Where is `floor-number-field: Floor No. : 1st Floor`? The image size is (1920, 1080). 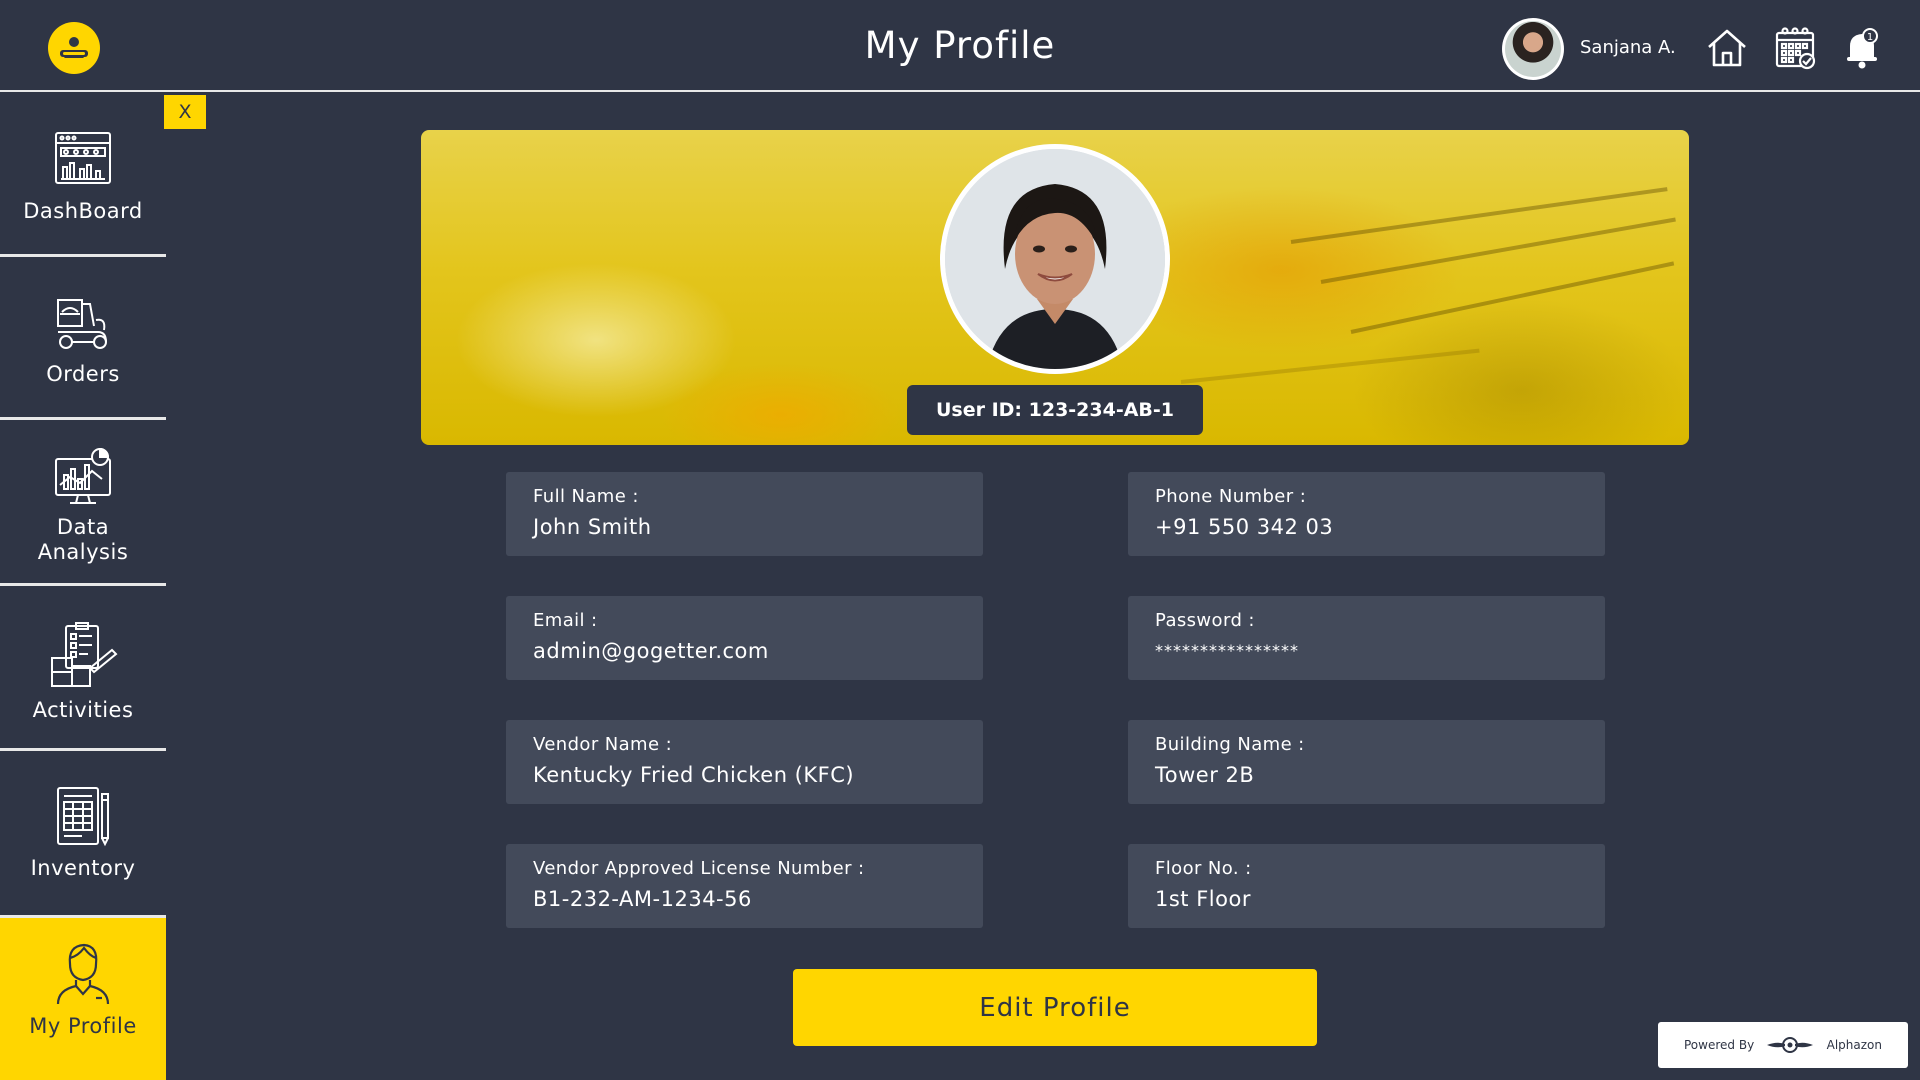
floor-number-field: Floor No. : 1st Floor is located at coordinates (1366, 886).